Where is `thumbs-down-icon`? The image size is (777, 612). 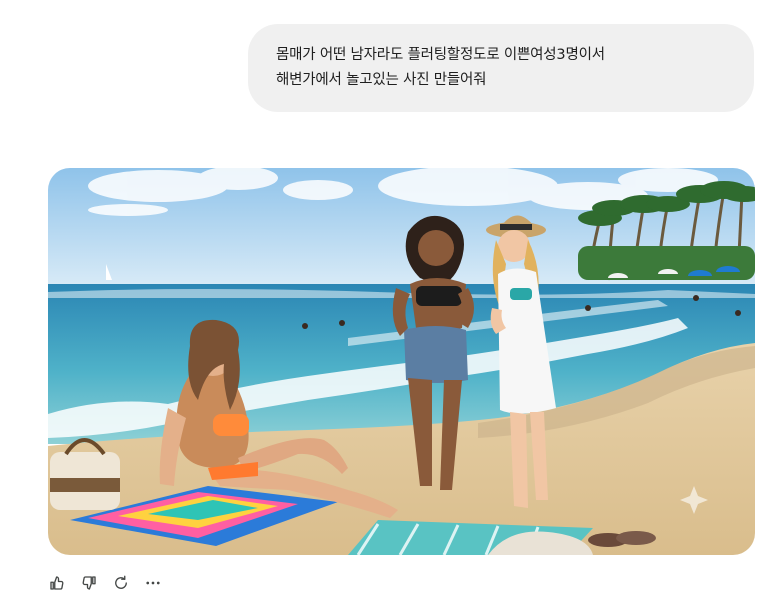
thumbs-down-icon is located at coordinates (89, 583).